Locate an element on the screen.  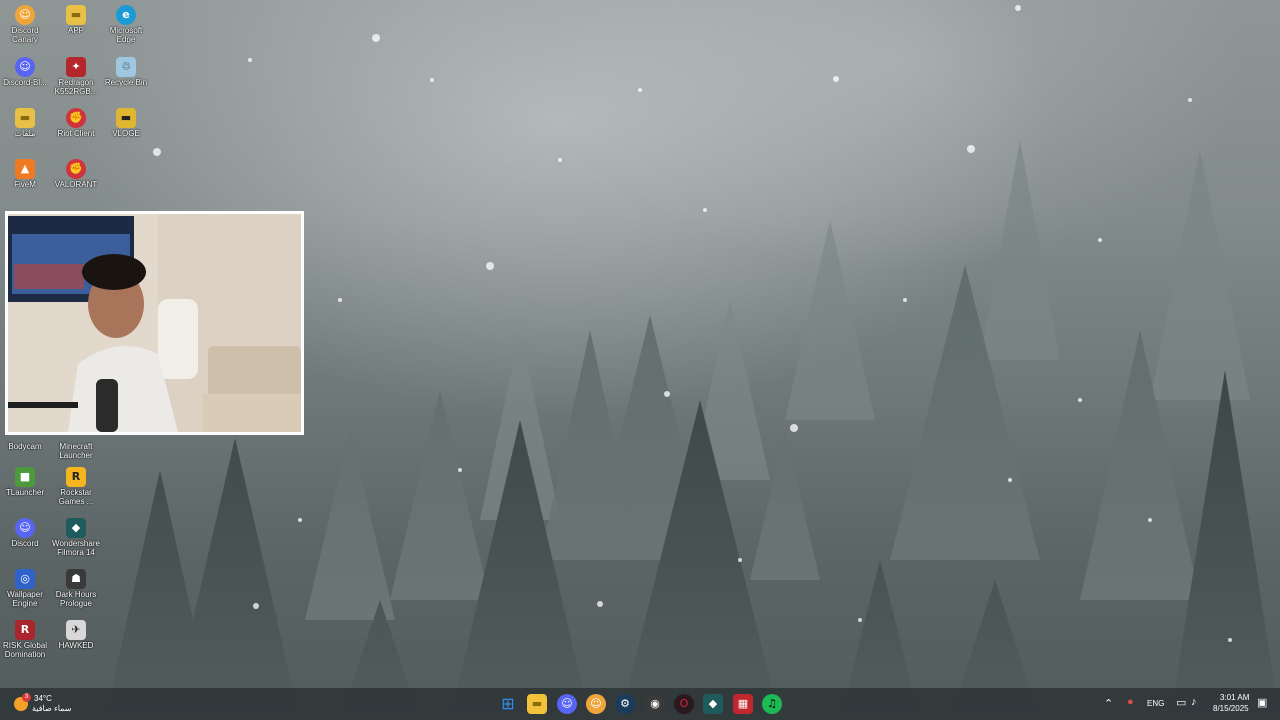
desktop-icon-valorant: ✊ VALORANT is located at coordinates (76, 172).